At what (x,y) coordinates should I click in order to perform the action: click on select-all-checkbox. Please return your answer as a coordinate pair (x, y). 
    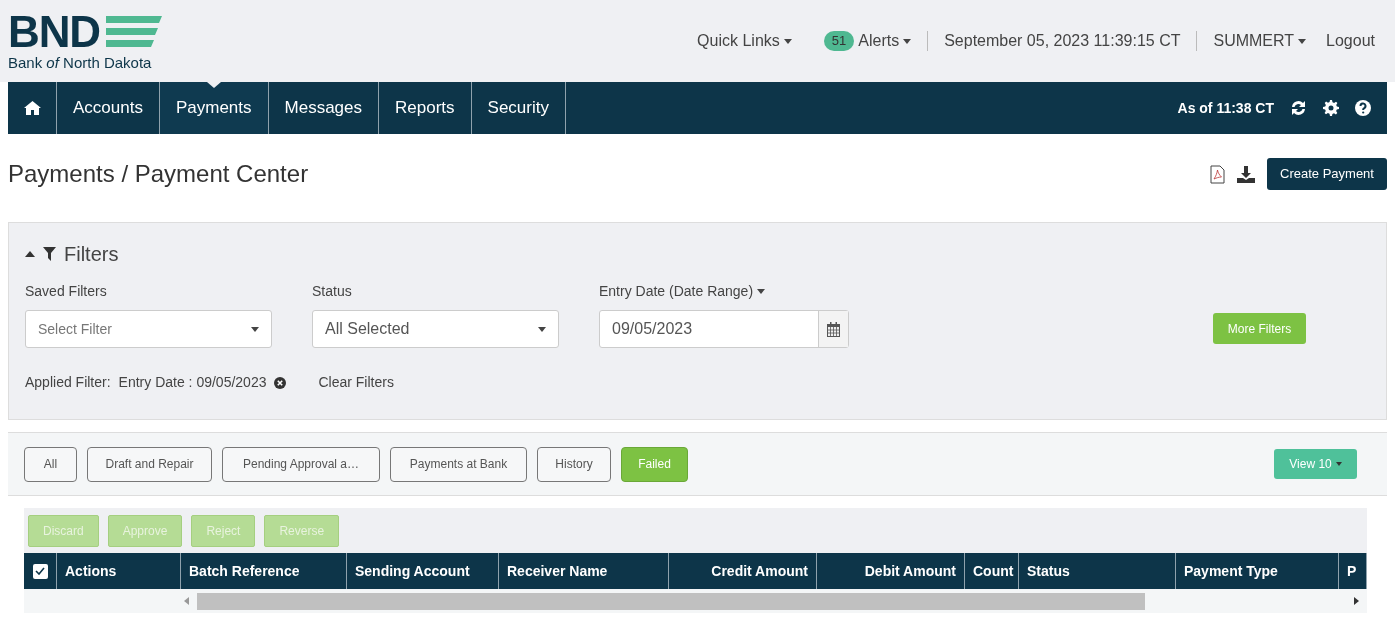
    Looking at the image, I should click on (40, 571).